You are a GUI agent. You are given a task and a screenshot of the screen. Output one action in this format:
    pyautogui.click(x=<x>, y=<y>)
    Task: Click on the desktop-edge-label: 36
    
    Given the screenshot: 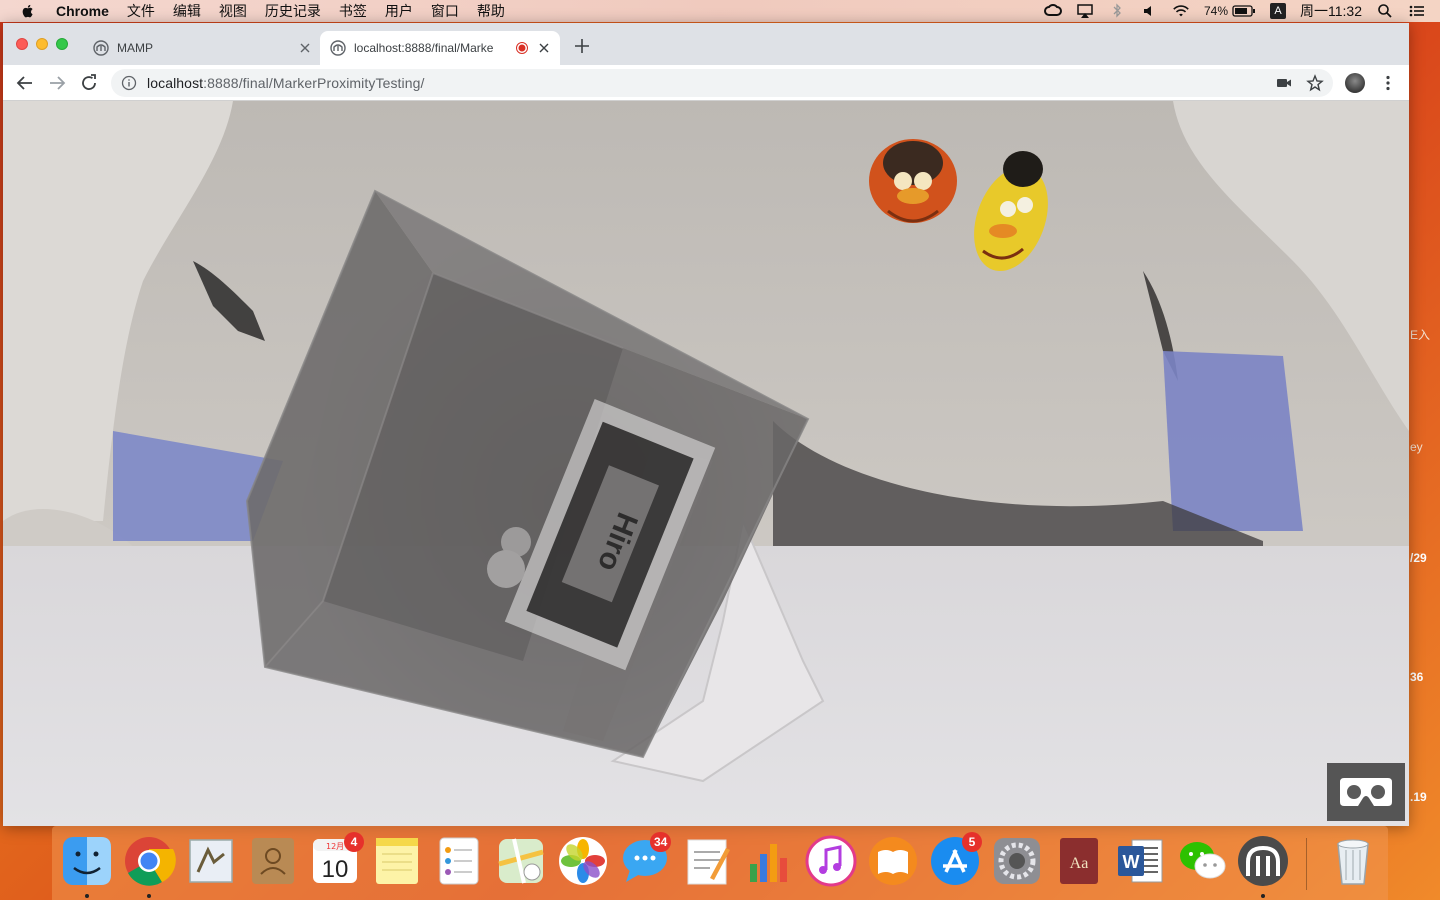 What is the action you would take?
    pyautogui.click(x=1417, y=677)
    